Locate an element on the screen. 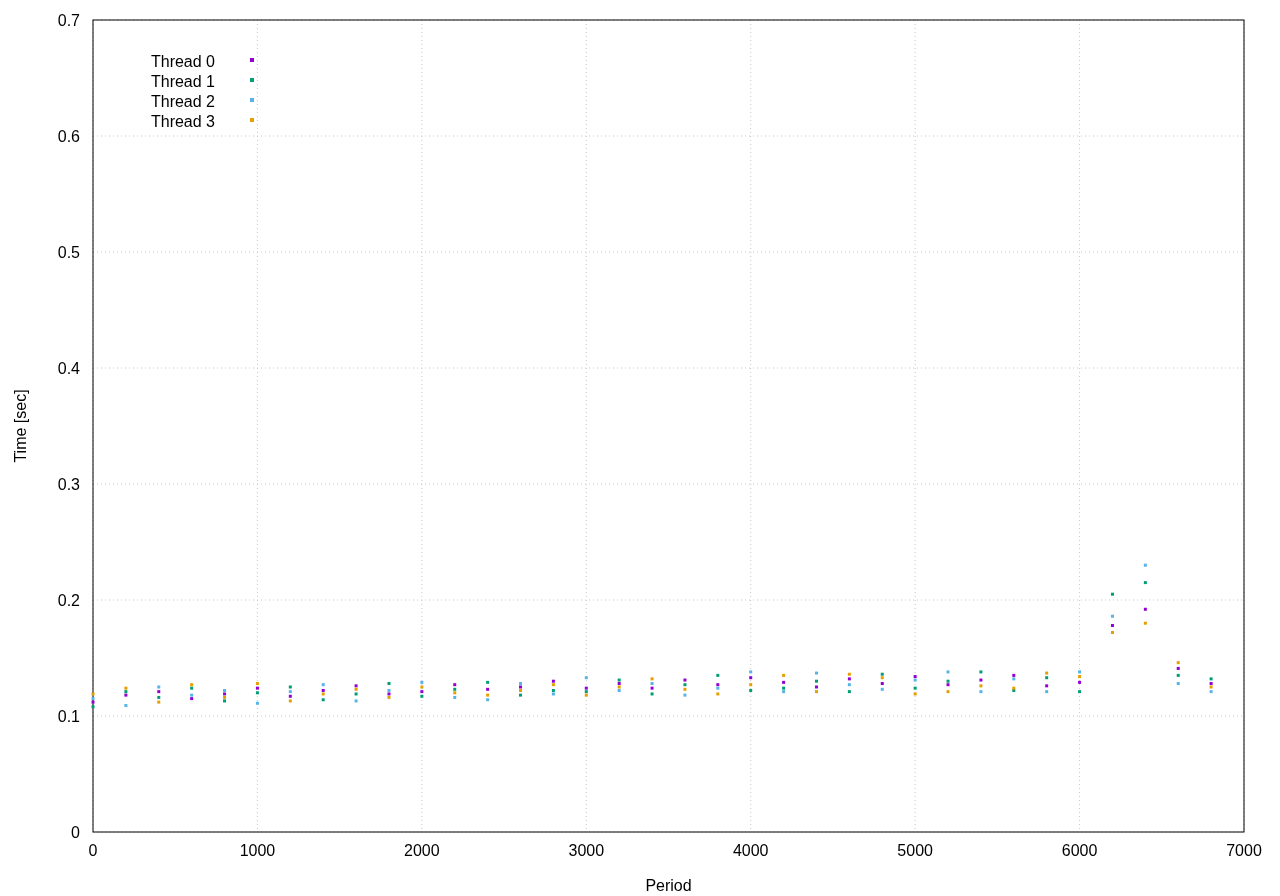 The image size is (1280, 896). x-tick-label: 2000 is located at coordinates (422, 850).